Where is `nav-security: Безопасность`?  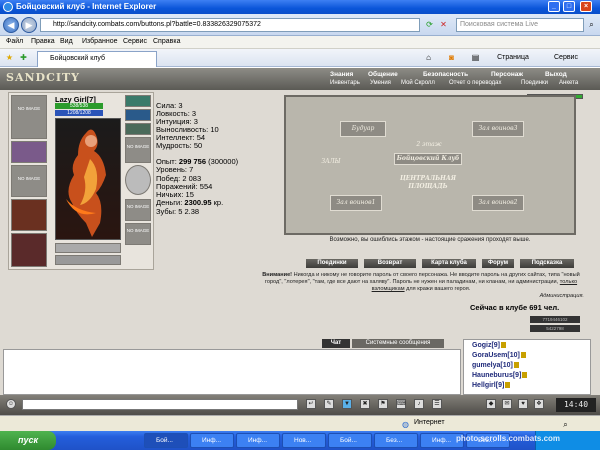 nav-security: Безопасность is located at coordinates (445, 74).